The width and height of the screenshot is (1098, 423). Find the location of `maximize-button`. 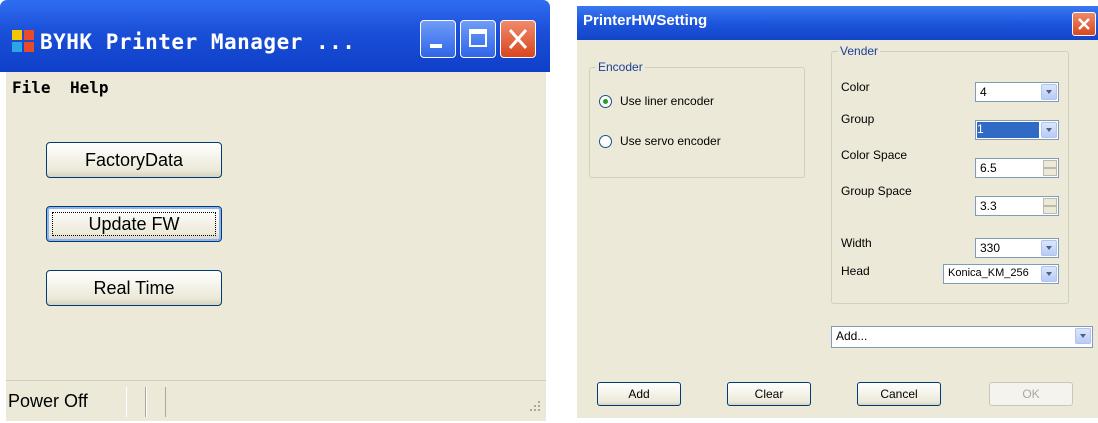

maximize-button is located at coordinates (478, 39).